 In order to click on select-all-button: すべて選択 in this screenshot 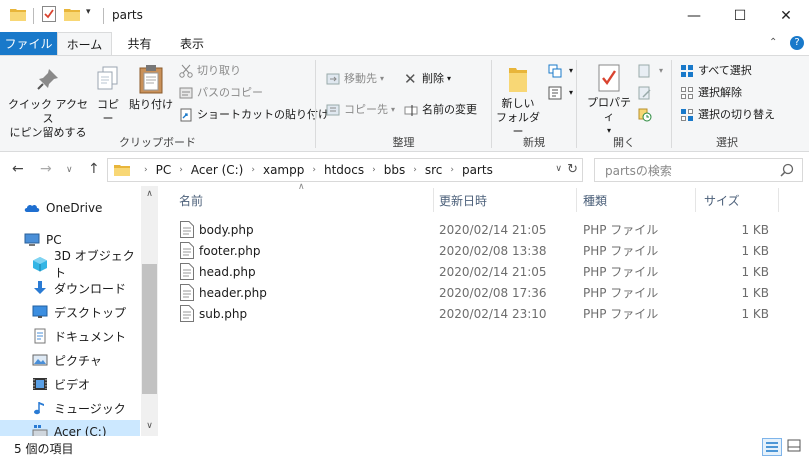, I will do `click(716, 71)`.